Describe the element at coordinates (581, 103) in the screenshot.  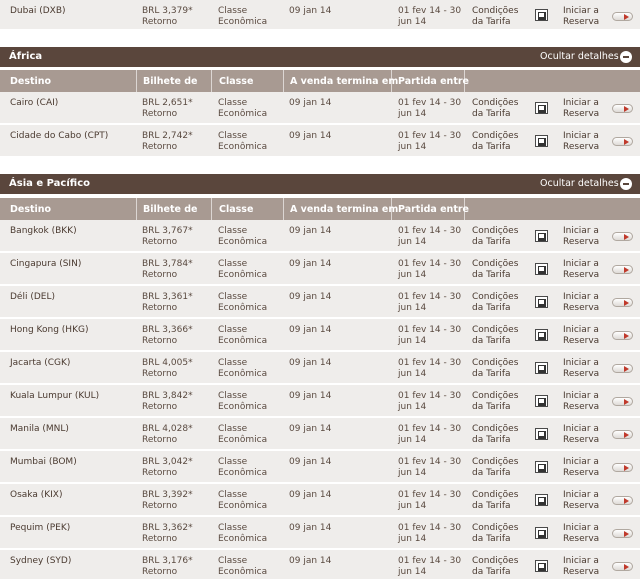
I see `booking-line1: Iniciar a` at that location.